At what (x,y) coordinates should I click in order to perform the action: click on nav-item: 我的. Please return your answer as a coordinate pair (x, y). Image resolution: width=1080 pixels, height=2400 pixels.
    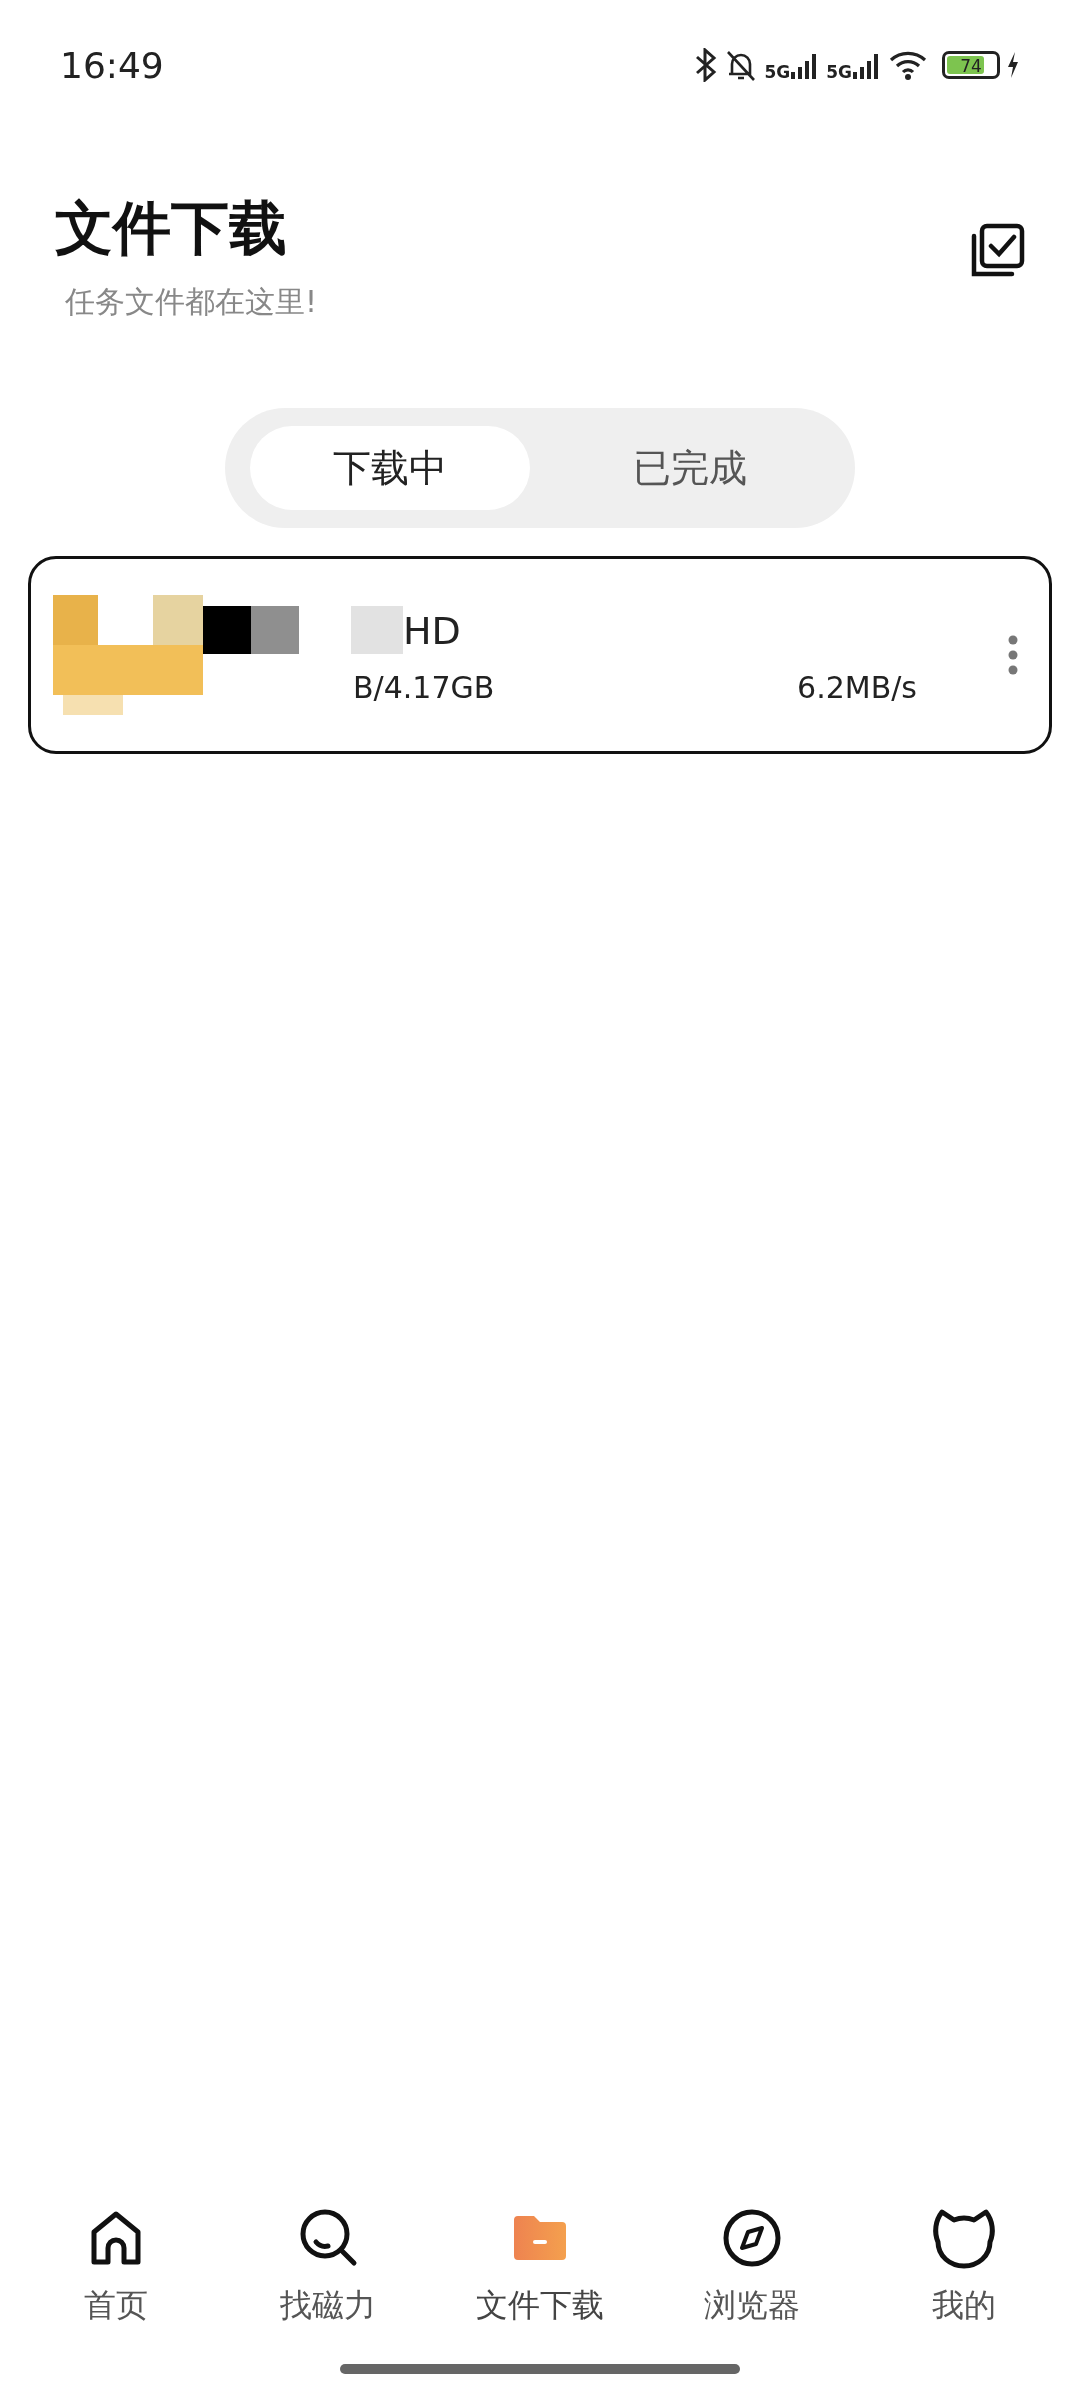
    Looking at the image, I should click on (964, 2267).